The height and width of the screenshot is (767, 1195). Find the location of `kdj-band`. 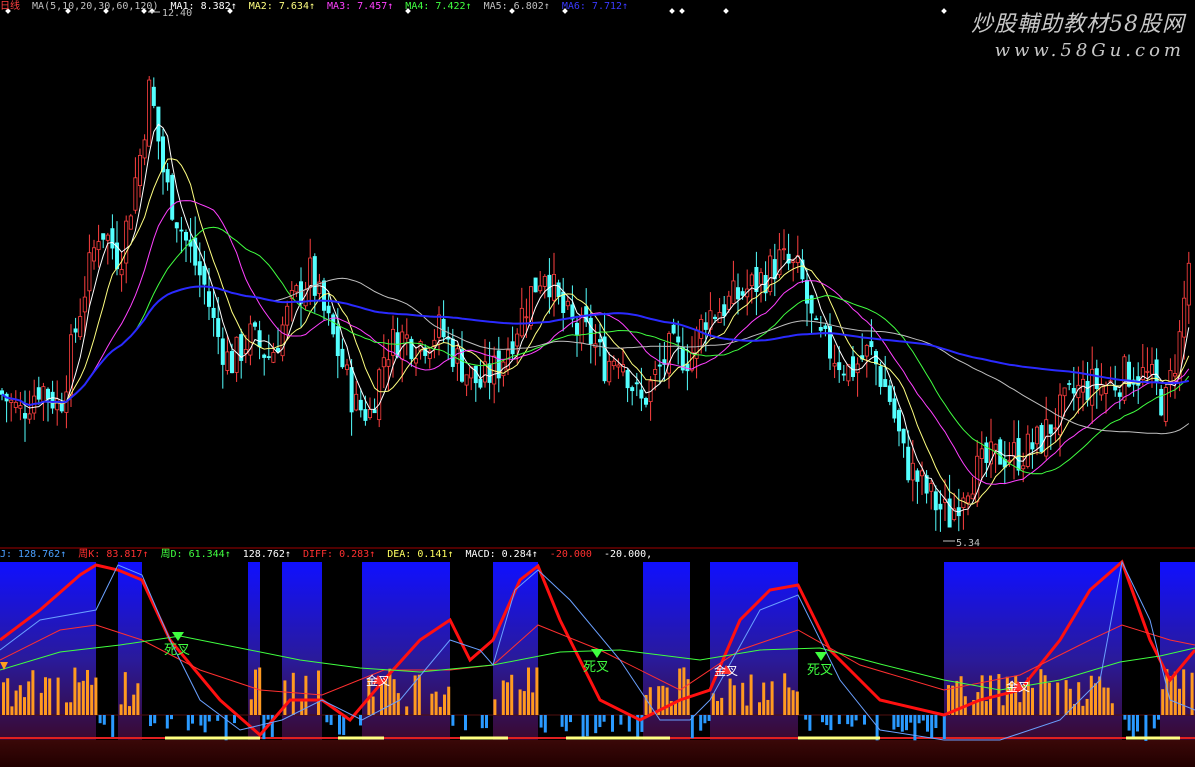

kdj-band is located at coordinates (48, 651).